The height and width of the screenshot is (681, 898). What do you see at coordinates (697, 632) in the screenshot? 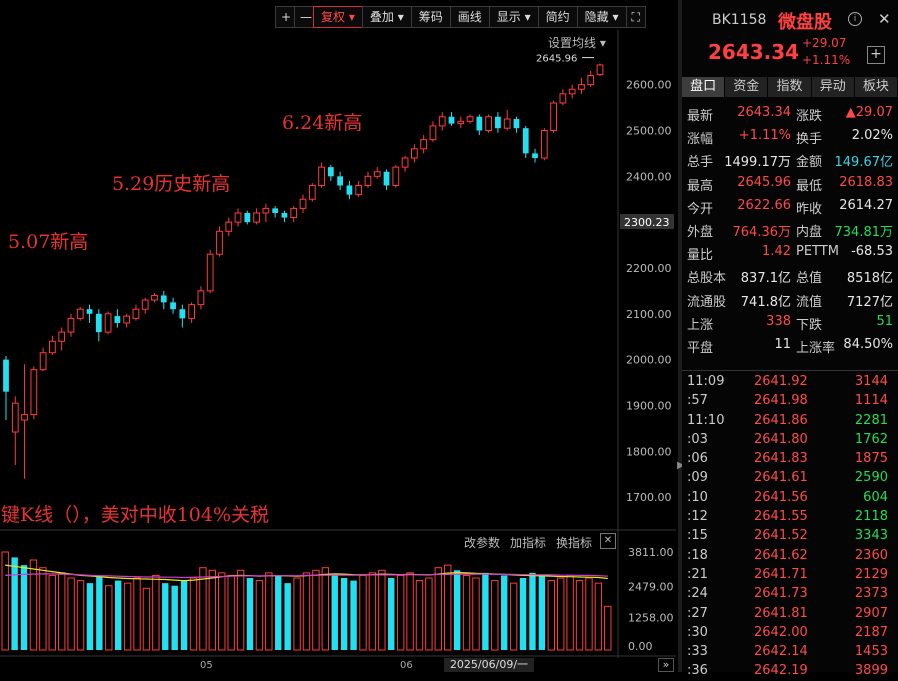
I see `tick-time: :30` at bounding box center [697, 632].